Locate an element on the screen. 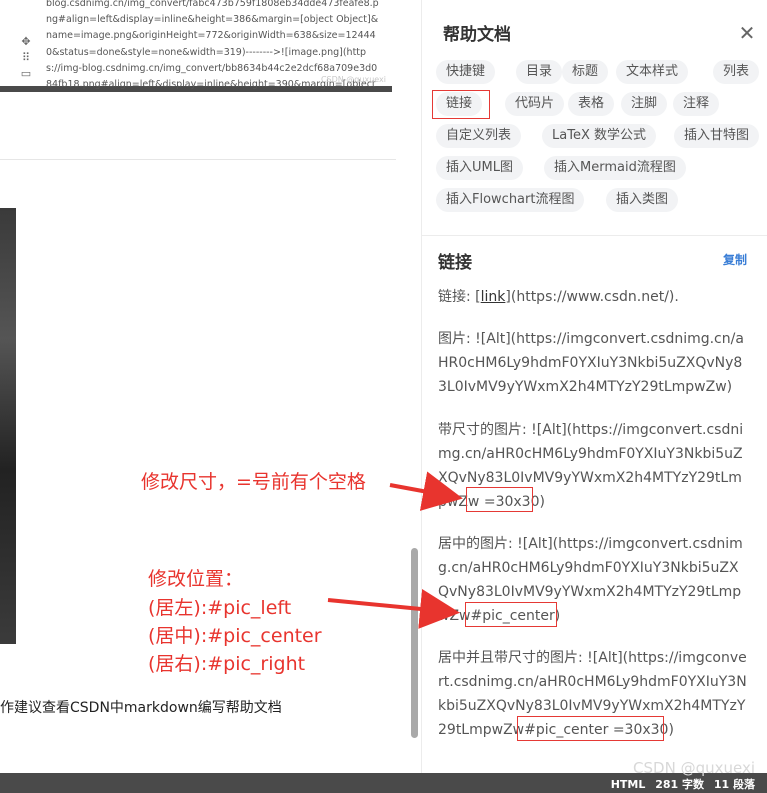  help-title: 帮助文档 is located at coordinates (477, 35).